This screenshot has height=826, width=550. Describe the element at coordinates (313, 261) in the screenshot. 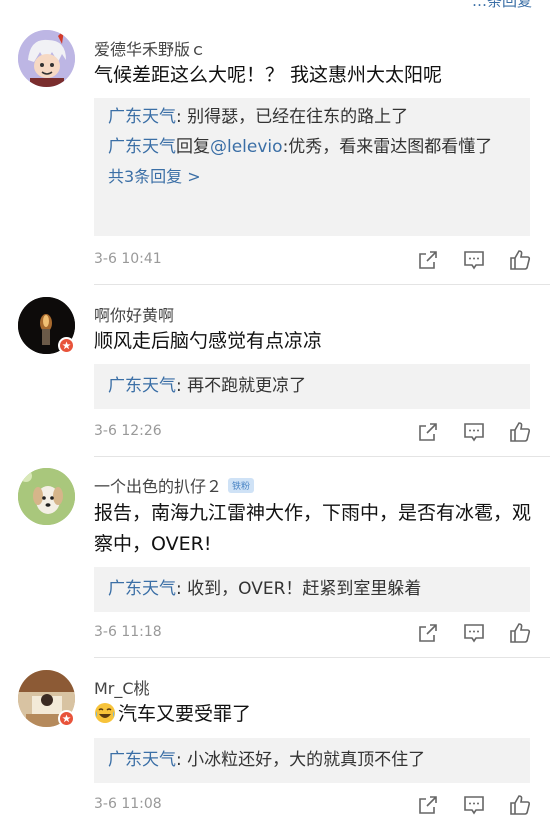

I see `comment-meta: 3-6 10:41` at that location.